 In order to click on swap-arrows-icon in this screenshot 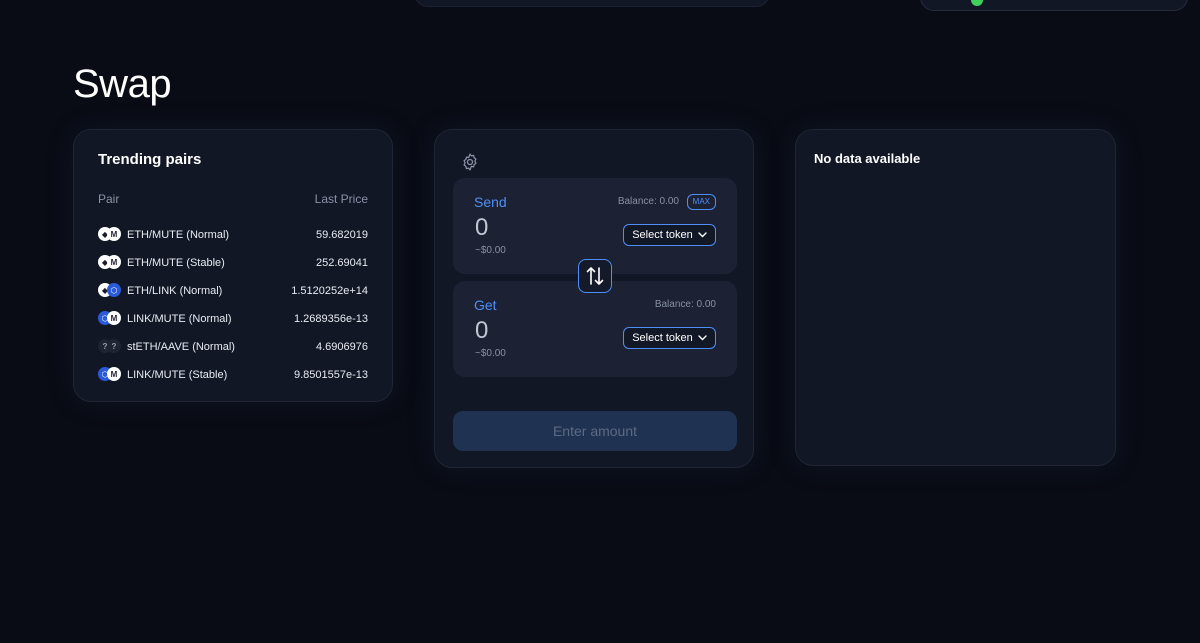, I will do `click(595, 276)`.